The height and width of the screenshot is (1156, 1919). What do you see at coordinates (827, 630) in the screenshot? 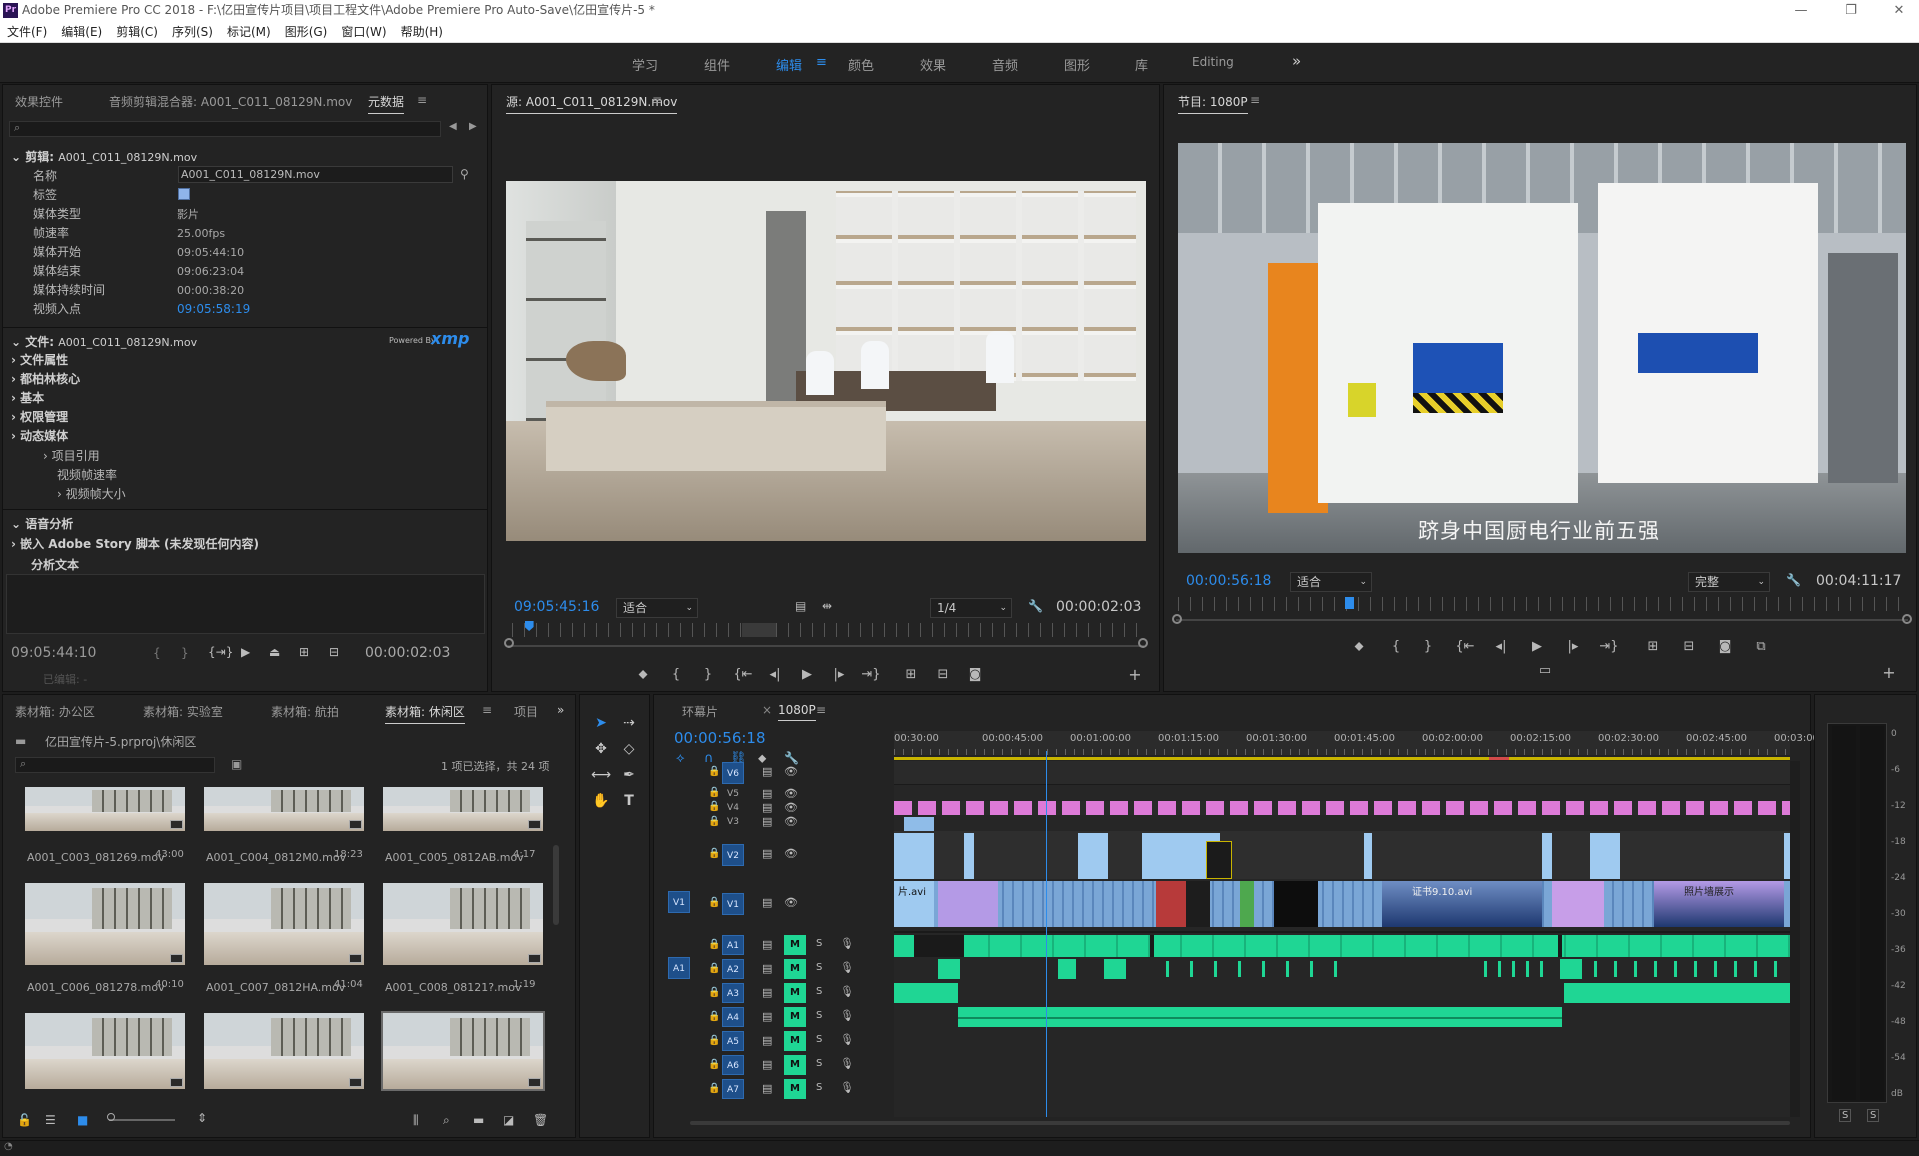
I see `source-time-ruler` at bounding box center [827, 630].